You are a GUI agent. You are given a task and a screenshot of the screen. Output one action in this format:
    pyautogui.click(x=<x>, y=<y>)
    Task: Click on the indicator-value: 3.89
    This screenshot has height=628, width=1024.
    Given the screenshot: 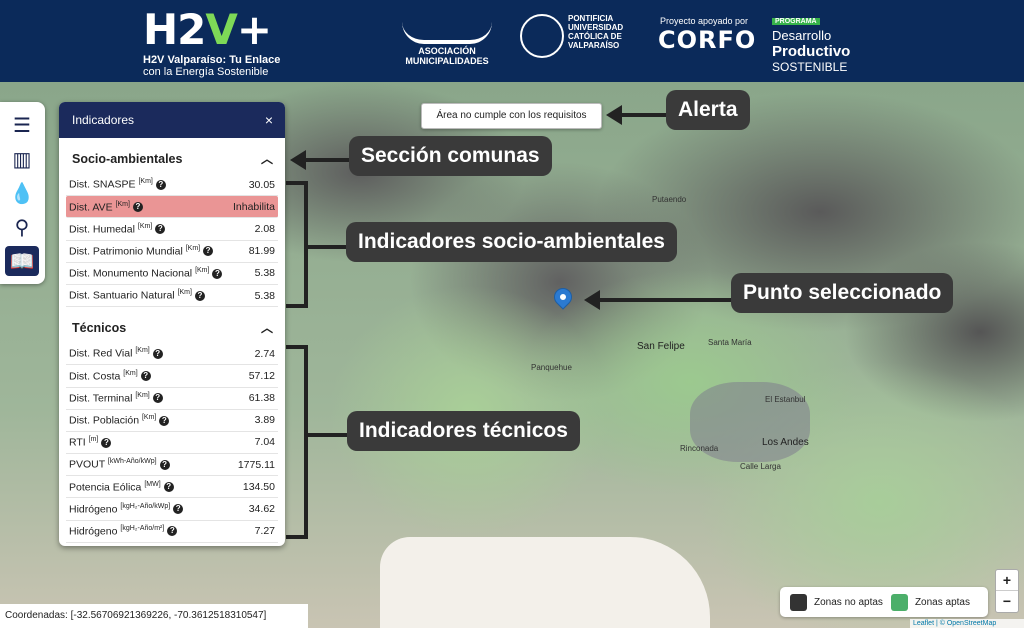 What is the action you would take?
    pyautogui.click(x=264, y=420)
    